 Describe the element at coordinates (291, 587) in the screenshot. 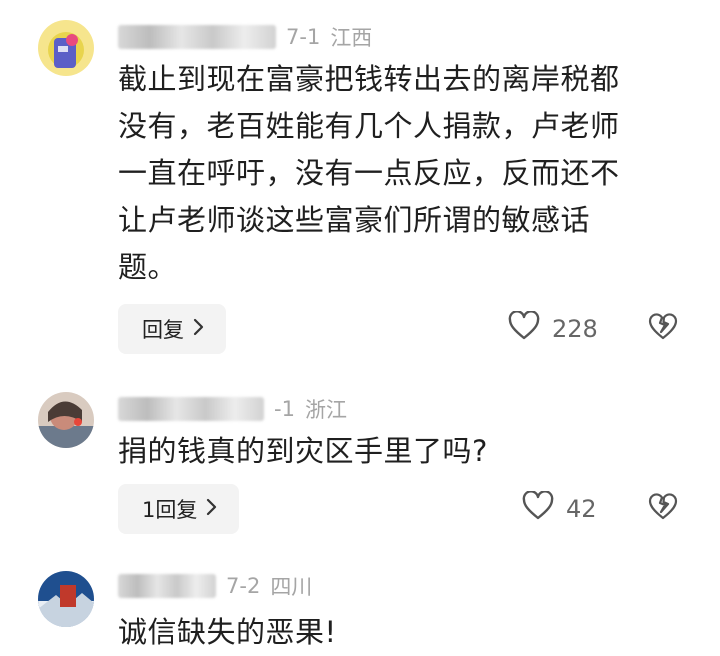

I see `comment-location: 四川` at that location.